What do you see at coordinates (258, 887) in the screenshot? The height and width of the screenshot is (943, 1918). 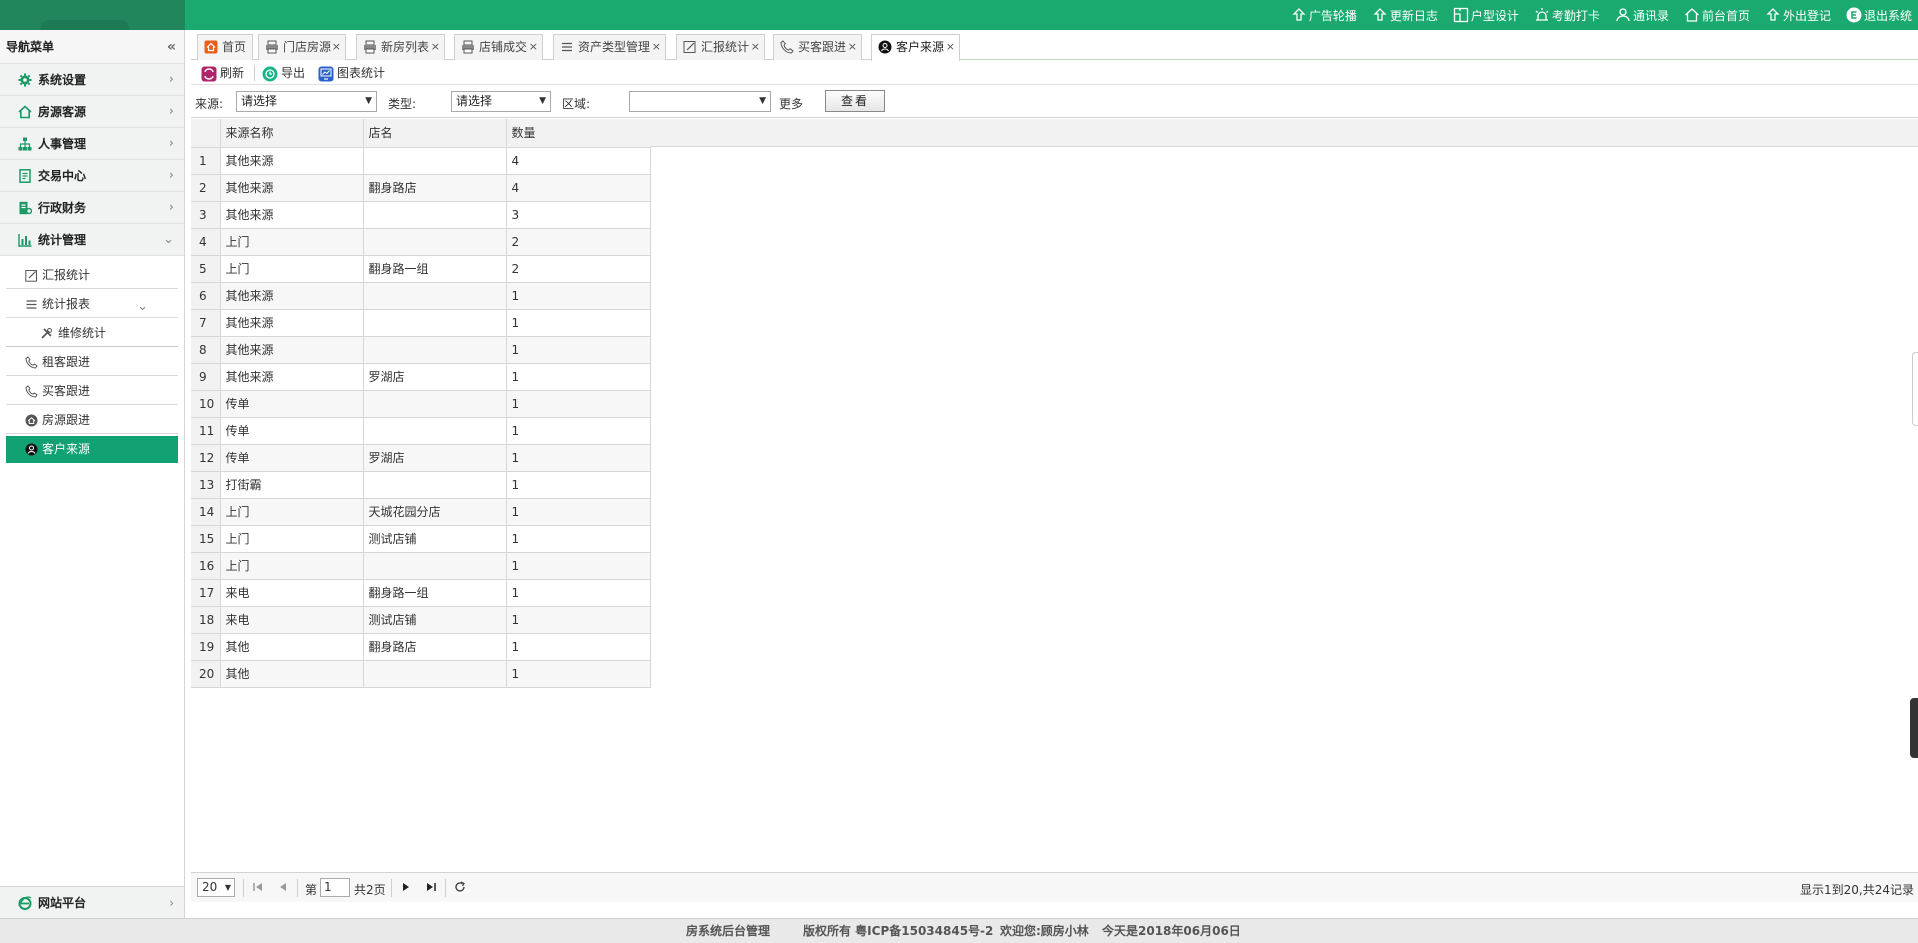 I see `first-page-icon` at bounding box center [258, 887].